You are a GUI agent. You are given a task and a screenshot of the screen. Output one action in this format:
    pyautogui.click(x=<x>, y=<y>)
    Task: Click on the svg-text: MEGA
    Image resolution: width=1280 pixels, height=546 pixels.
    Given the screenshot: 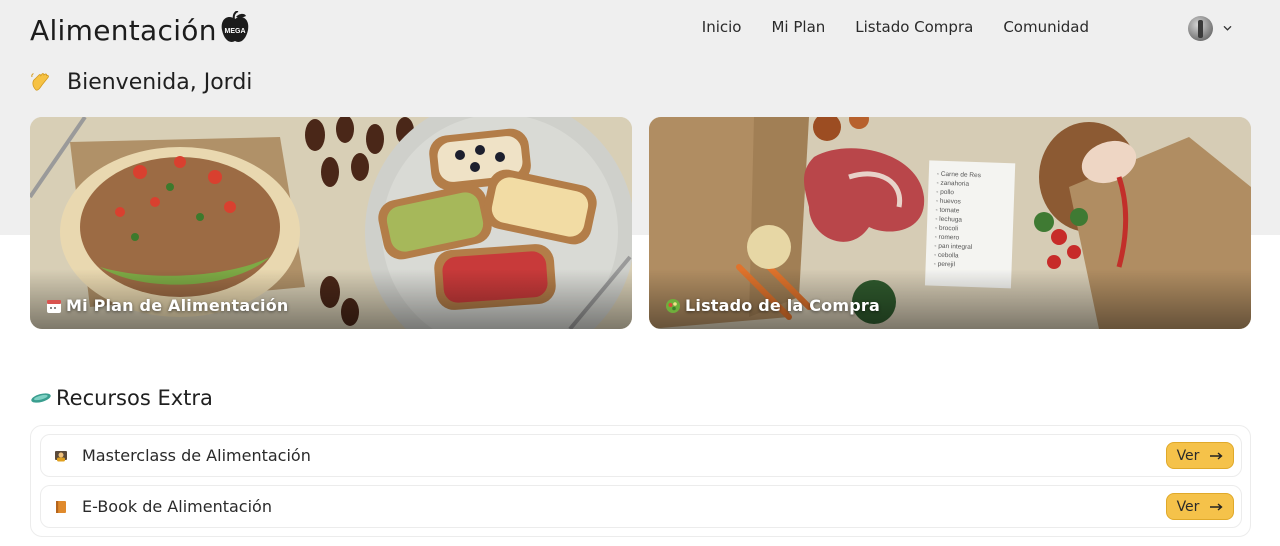 What is the action you would take?
    pyautogui.click(x=234, y=31)
    